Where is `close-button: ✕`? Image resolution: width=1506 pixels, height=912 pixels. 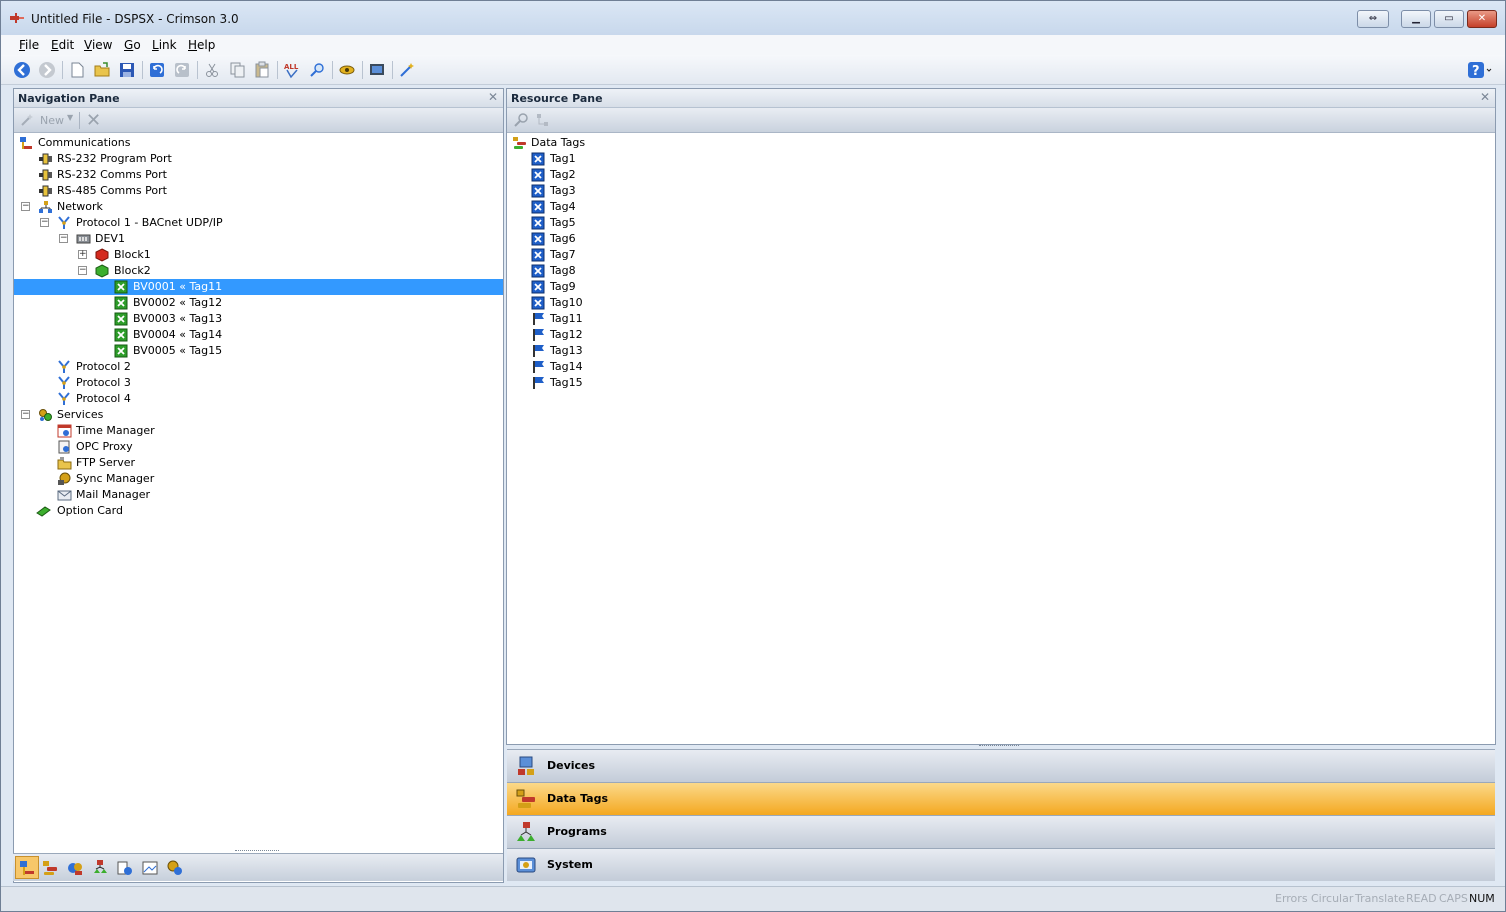 close-button: ✕ is located at coordinates (1482, 19).